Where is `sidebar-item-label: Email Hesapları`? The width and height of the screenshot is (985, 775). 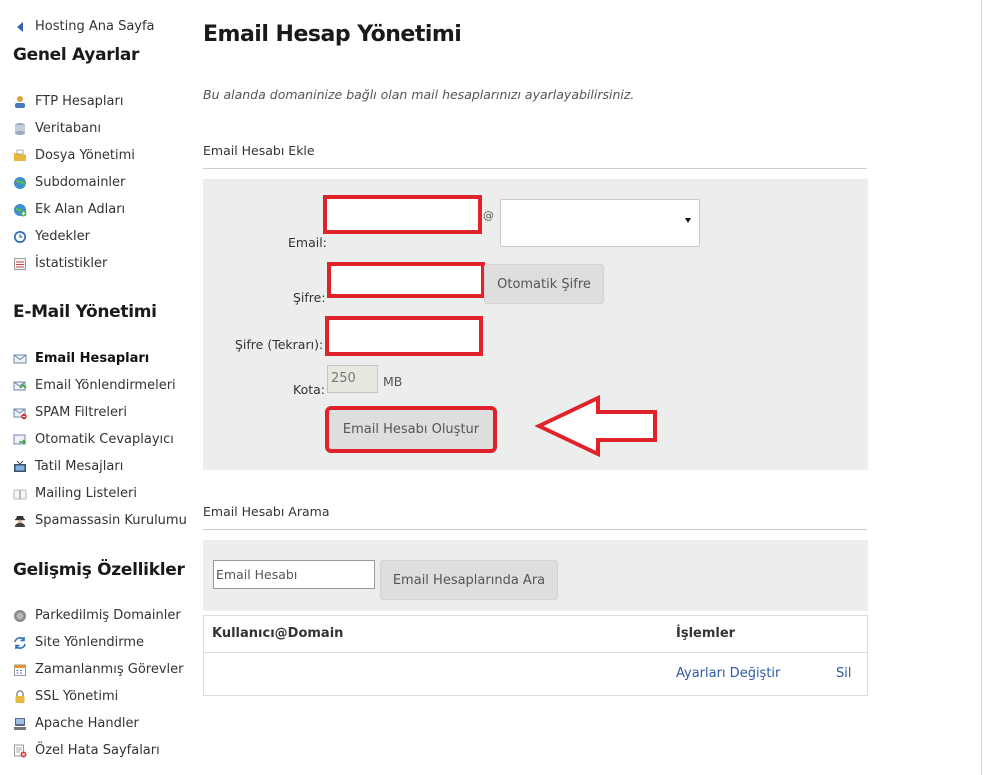
sidebar-item-label: Email Hesapları is located at coordinates (92, 358).